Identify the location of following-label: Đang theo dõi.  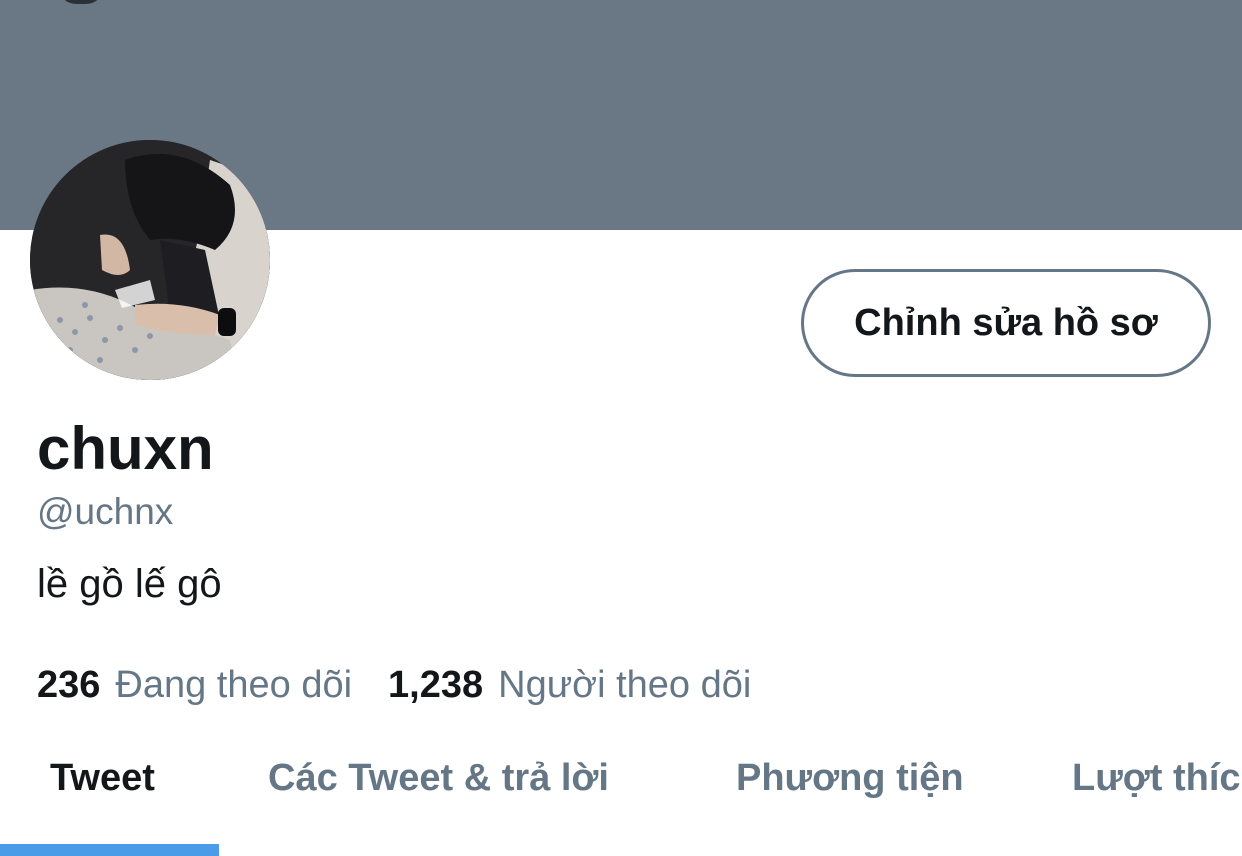
(234, 685).